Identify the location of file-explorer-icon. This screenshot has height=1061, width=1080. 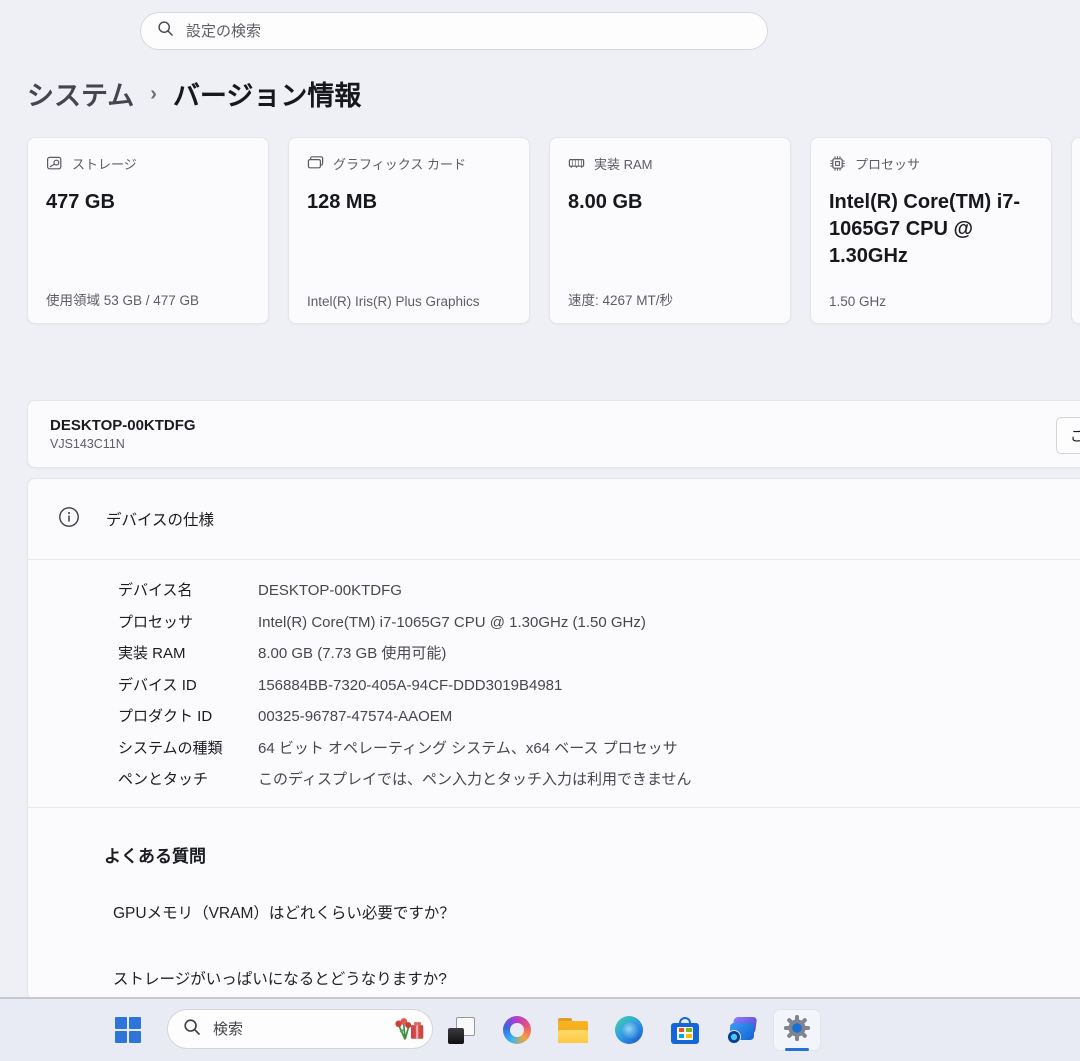
(573, 1030).